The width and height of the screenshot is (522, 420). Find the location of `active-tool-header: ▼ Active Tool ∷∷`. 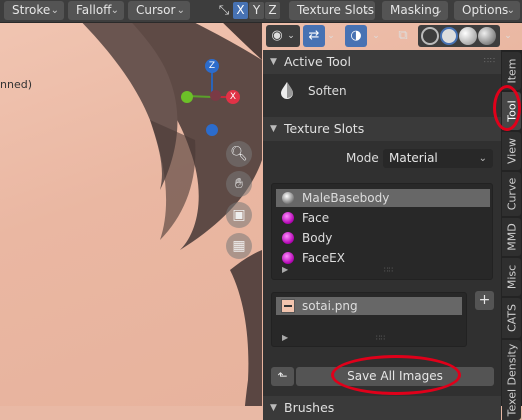

active-tool-header: ▼ Active Tool ∷∷ is located at coordinates (382, 62).